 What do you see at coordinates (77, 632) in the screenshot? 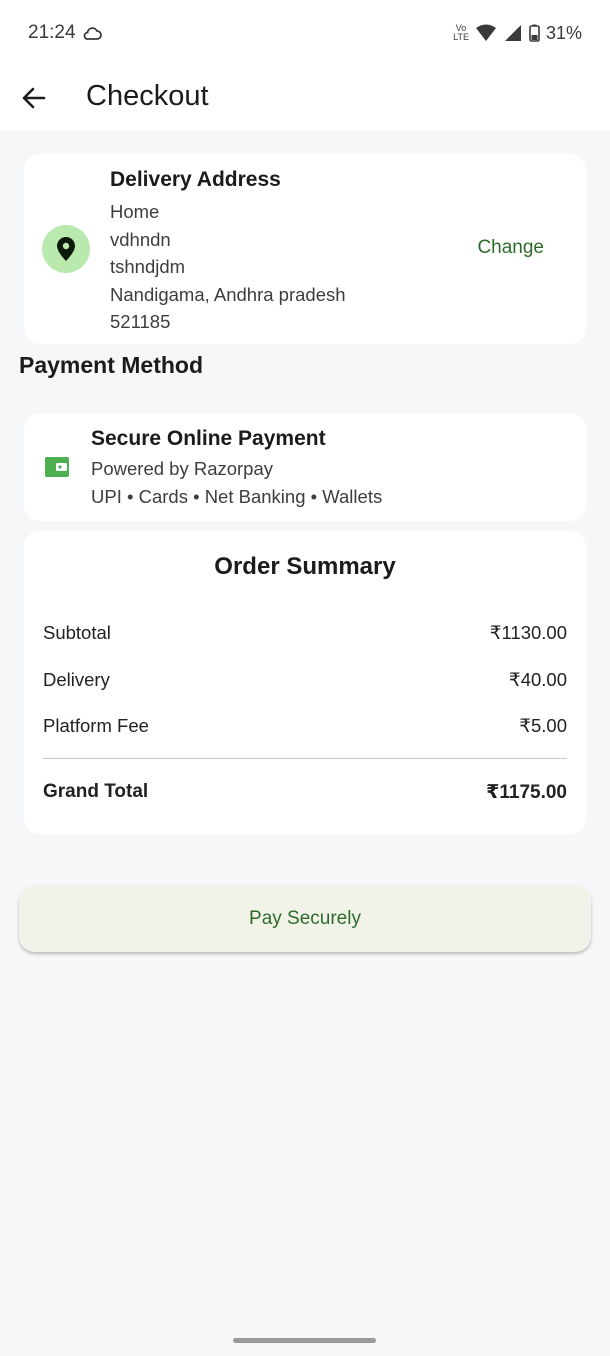
I see `subtotal-label: Subtotal` at bounding box center [77, 632].